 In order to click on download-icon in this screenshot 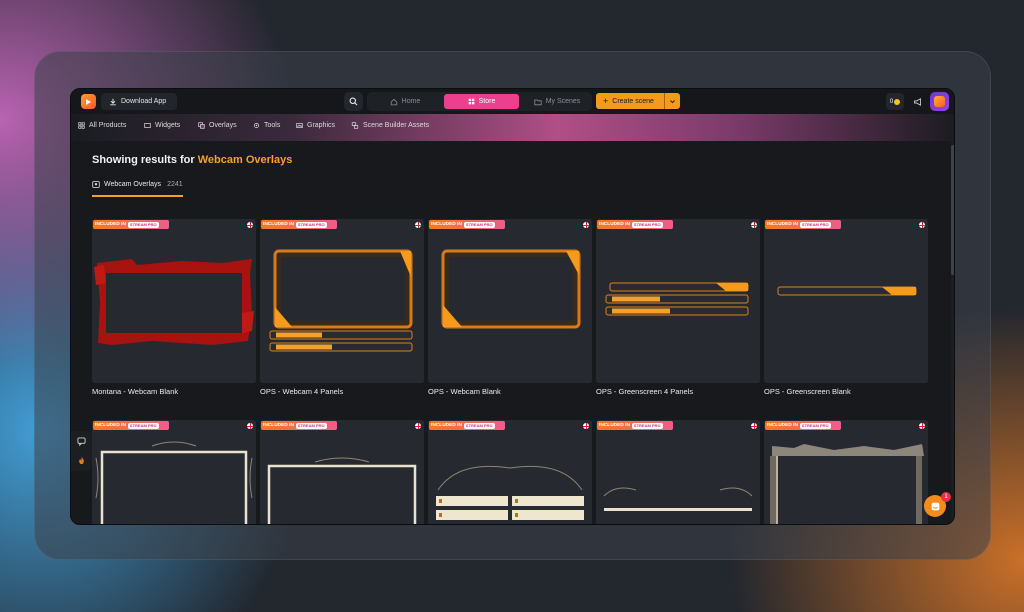, I will do `click(113, 101)`.